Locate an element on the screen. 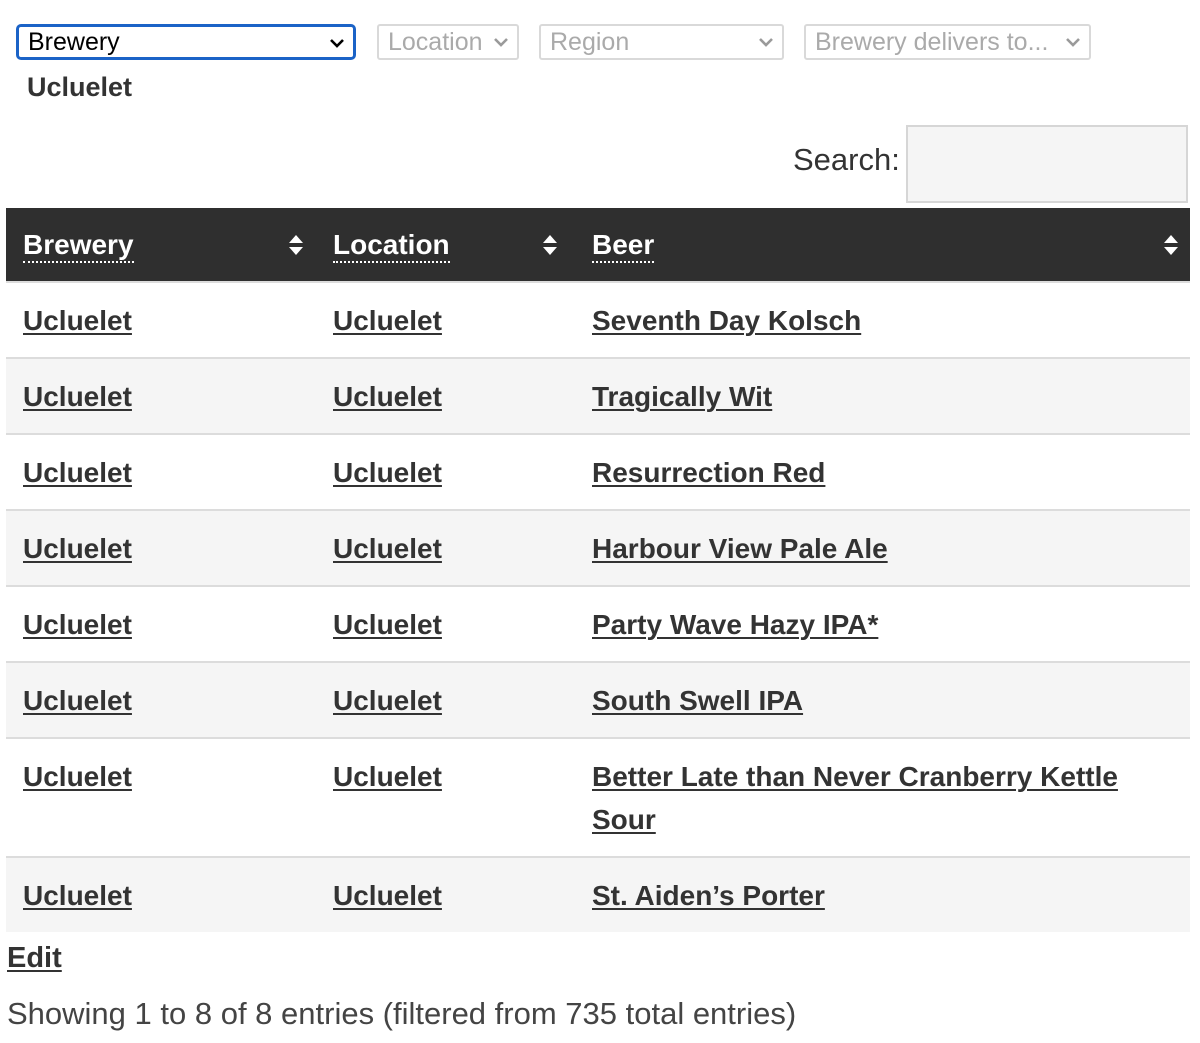  beer-cell: St. Aiden’s Porter is located at coordinates (882, 894).